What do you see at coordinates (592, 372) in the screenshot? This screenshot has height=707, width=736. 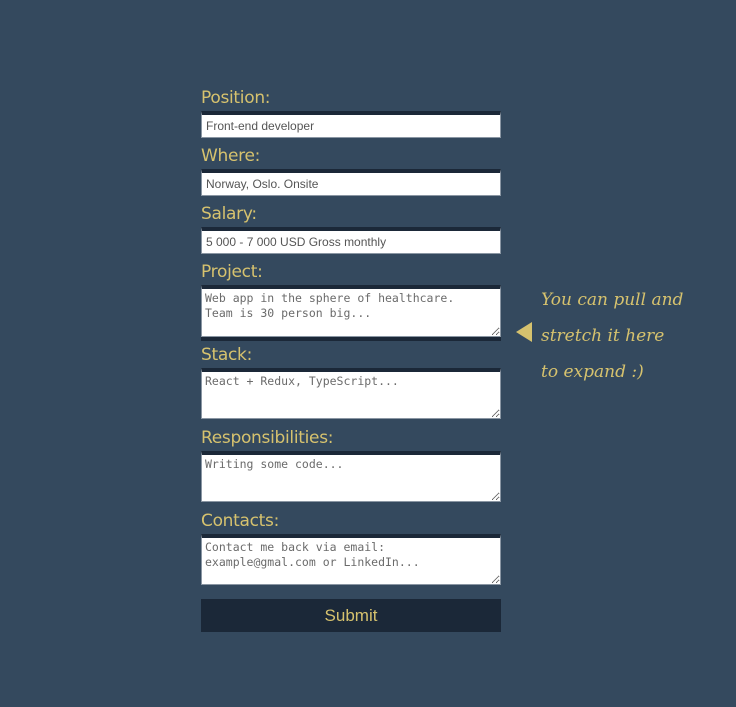 I see `hint-line: to expand :)` at bounding box center [592, 372].